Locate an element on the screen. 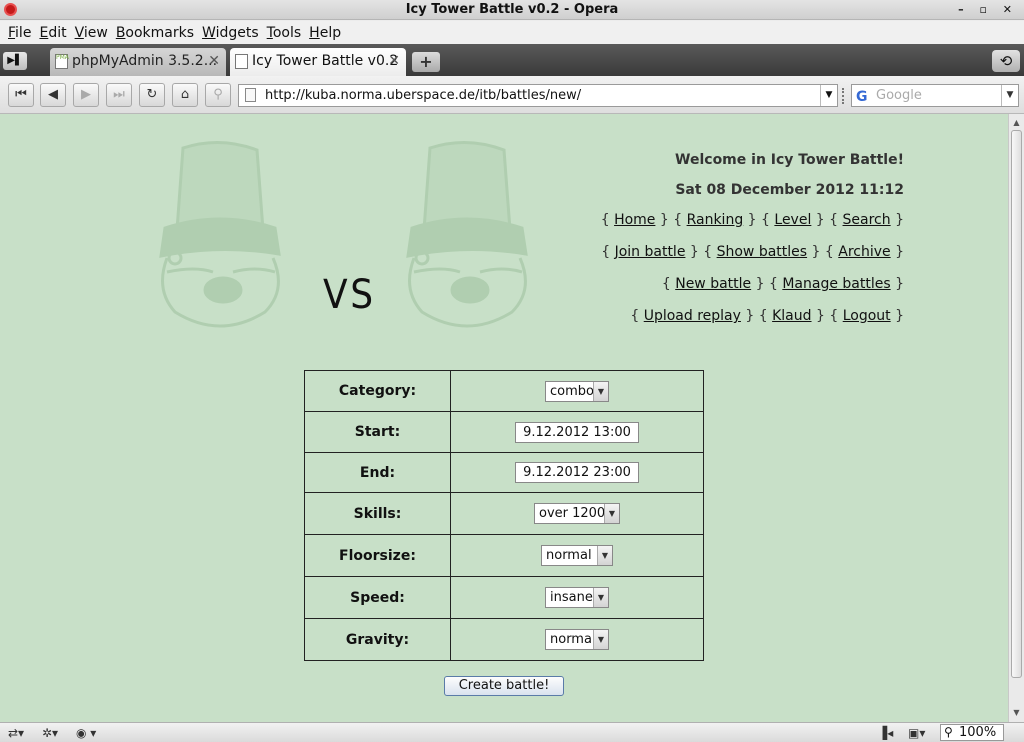 The image size is (1024, 742). nav-link-show-battles: Show battles is located at coordinates (762, 252).